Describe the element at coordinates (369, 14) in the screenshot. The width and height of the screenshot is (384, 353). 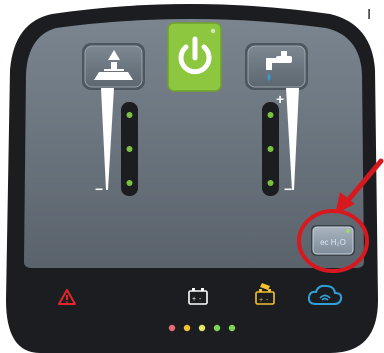
I see `corner-mark: I` at that location.